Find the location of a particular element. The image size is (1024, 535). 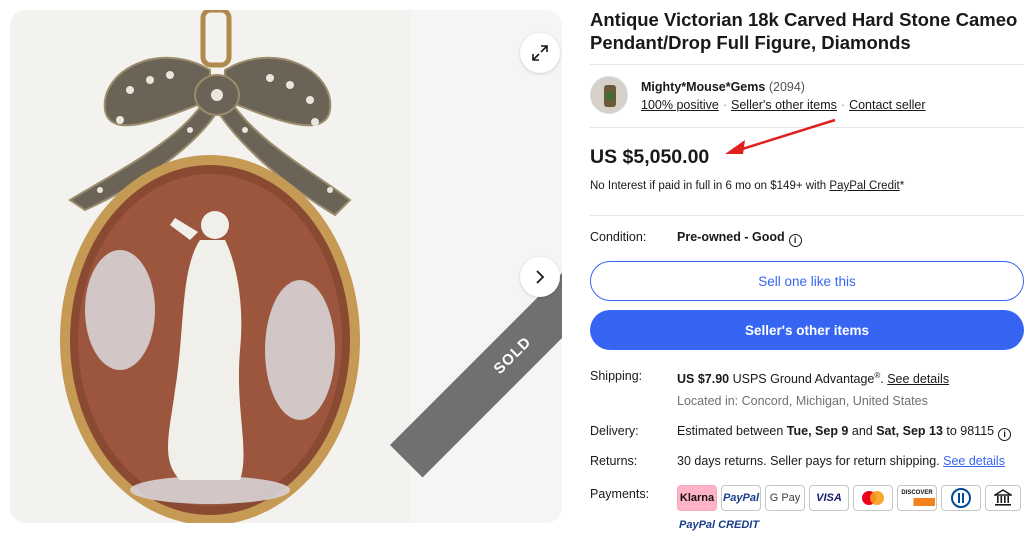

discover-icon: DISCOVER is located at coordinates (917, 498).